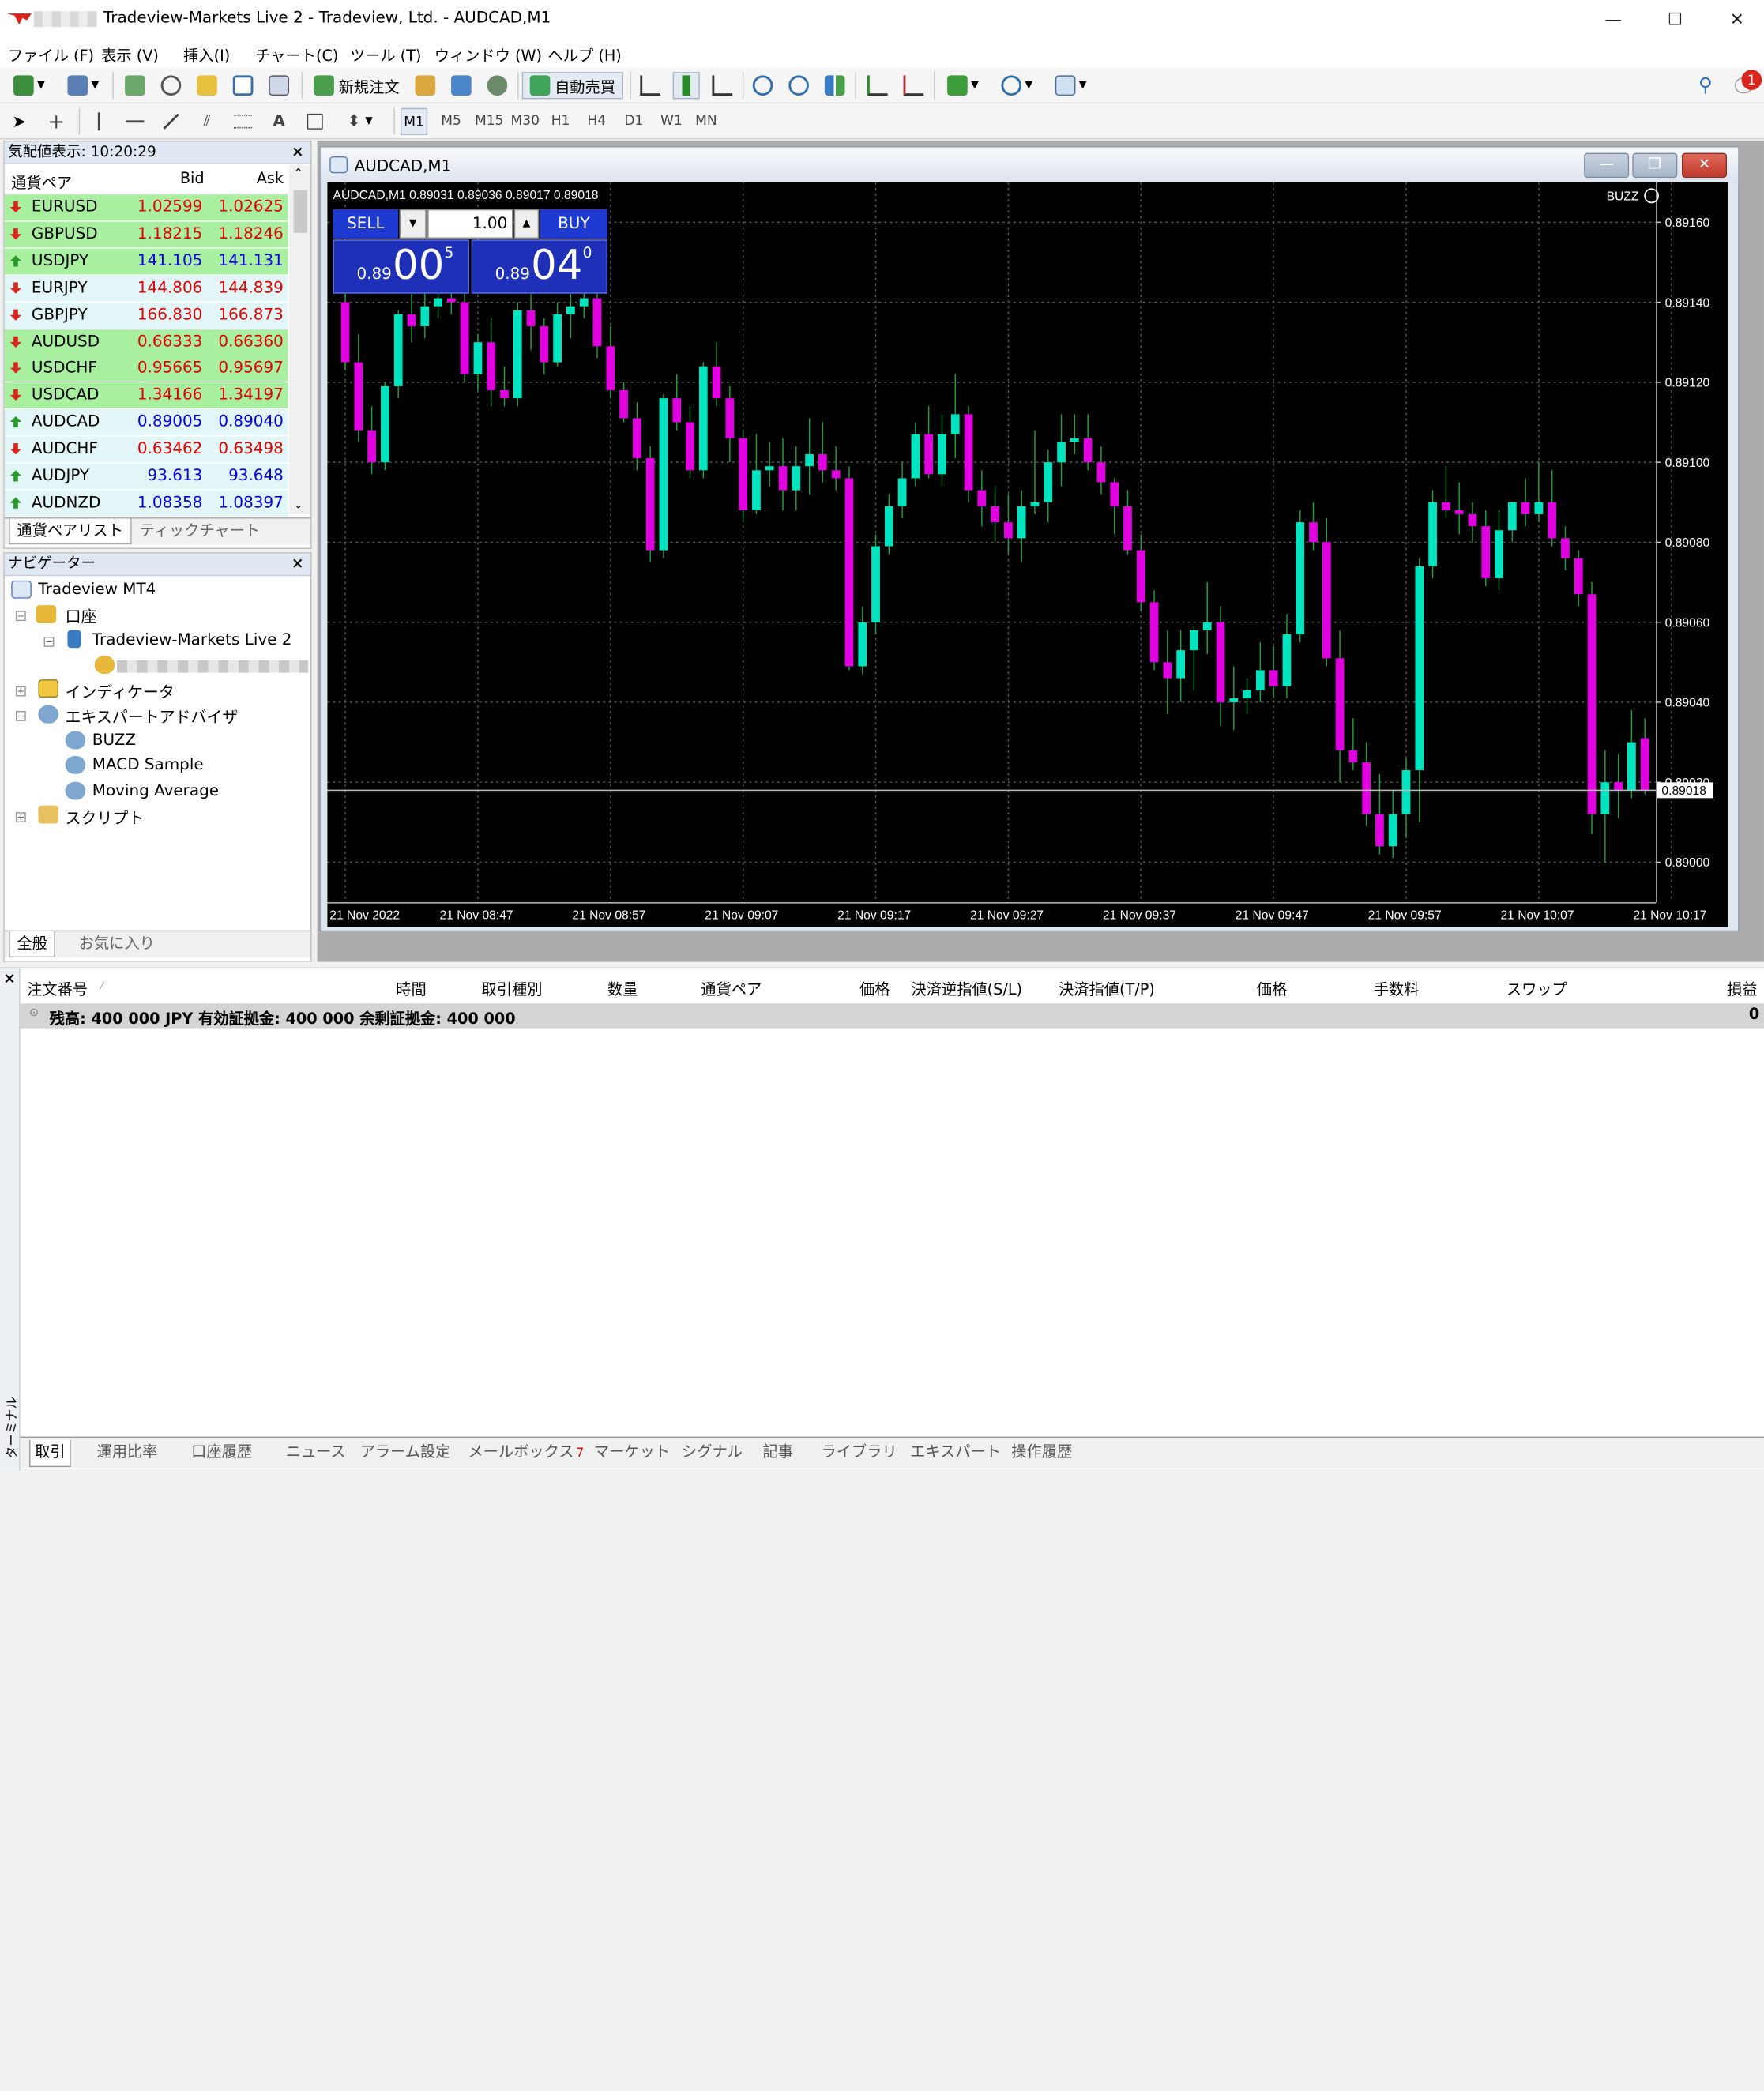 The image size is (1764, 2091). Describe the element at coordinates (146, 208) in the screenshot. I see `market-watch-row: EURUSD 1.02599 1.02625` at that location.